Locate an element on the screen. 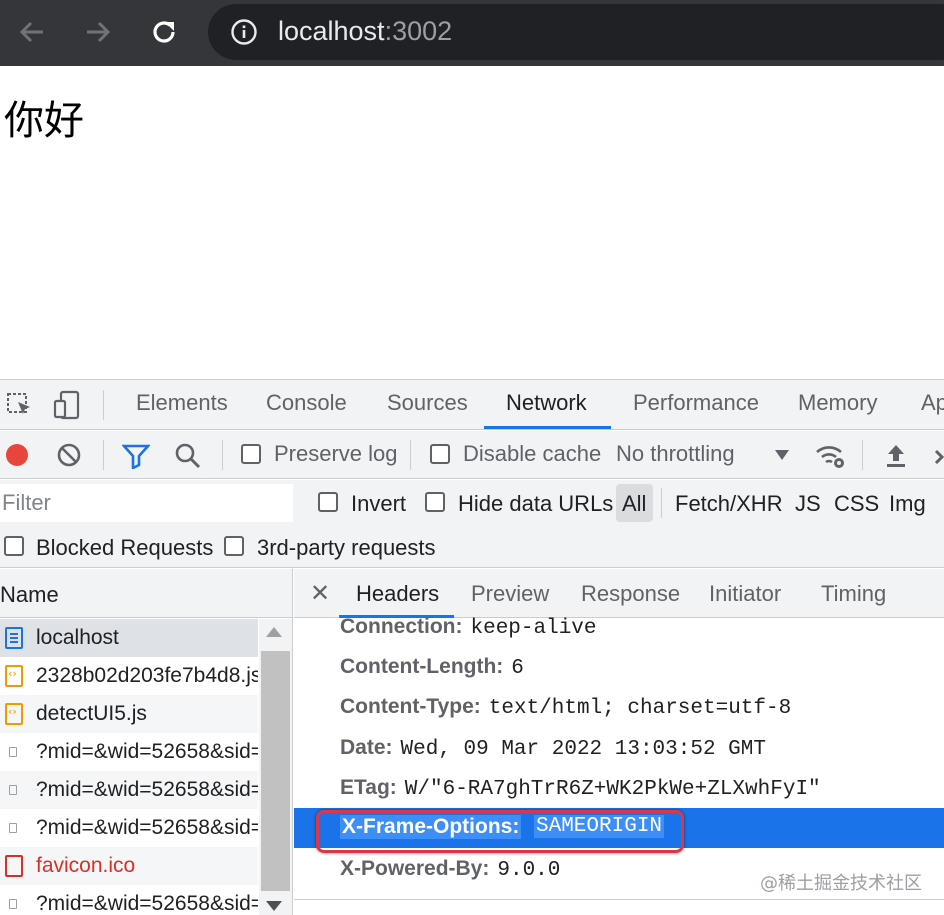 The image size is (944, 915). request-row: favicon.ico is located at coordinates (129, 866).